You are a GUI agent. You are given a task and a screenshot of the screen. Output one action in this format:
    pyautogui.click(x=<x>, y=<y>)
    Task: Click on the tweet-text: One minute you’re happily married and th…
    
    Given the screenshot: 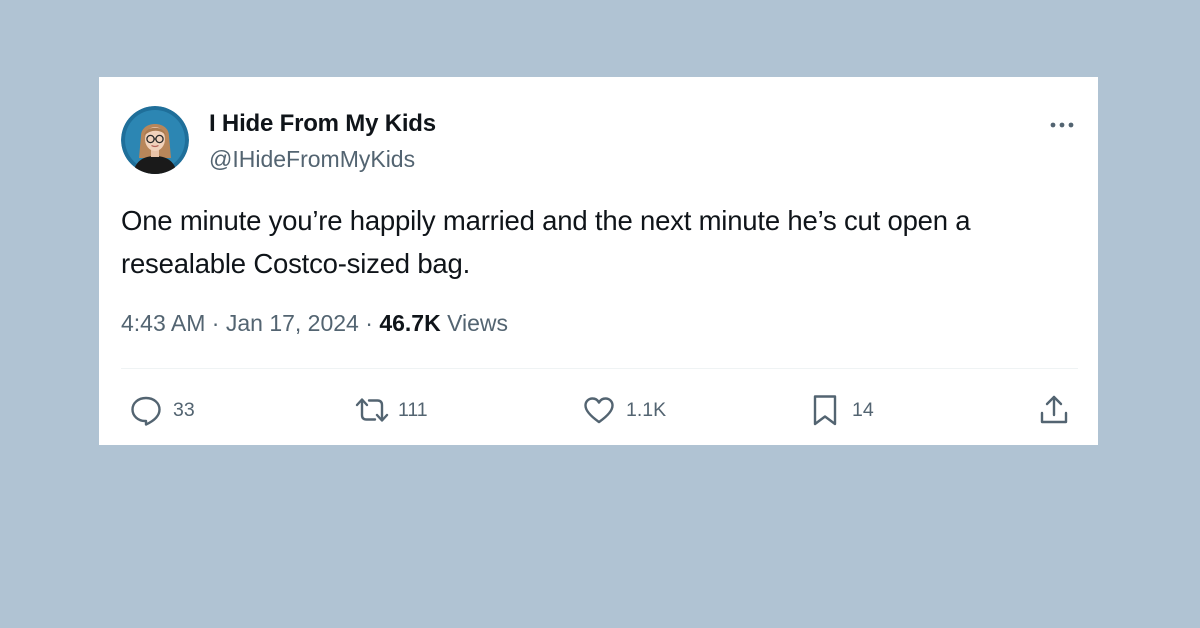 What is the action you would take?
    pyautogui.click(x=546, y=242)
    